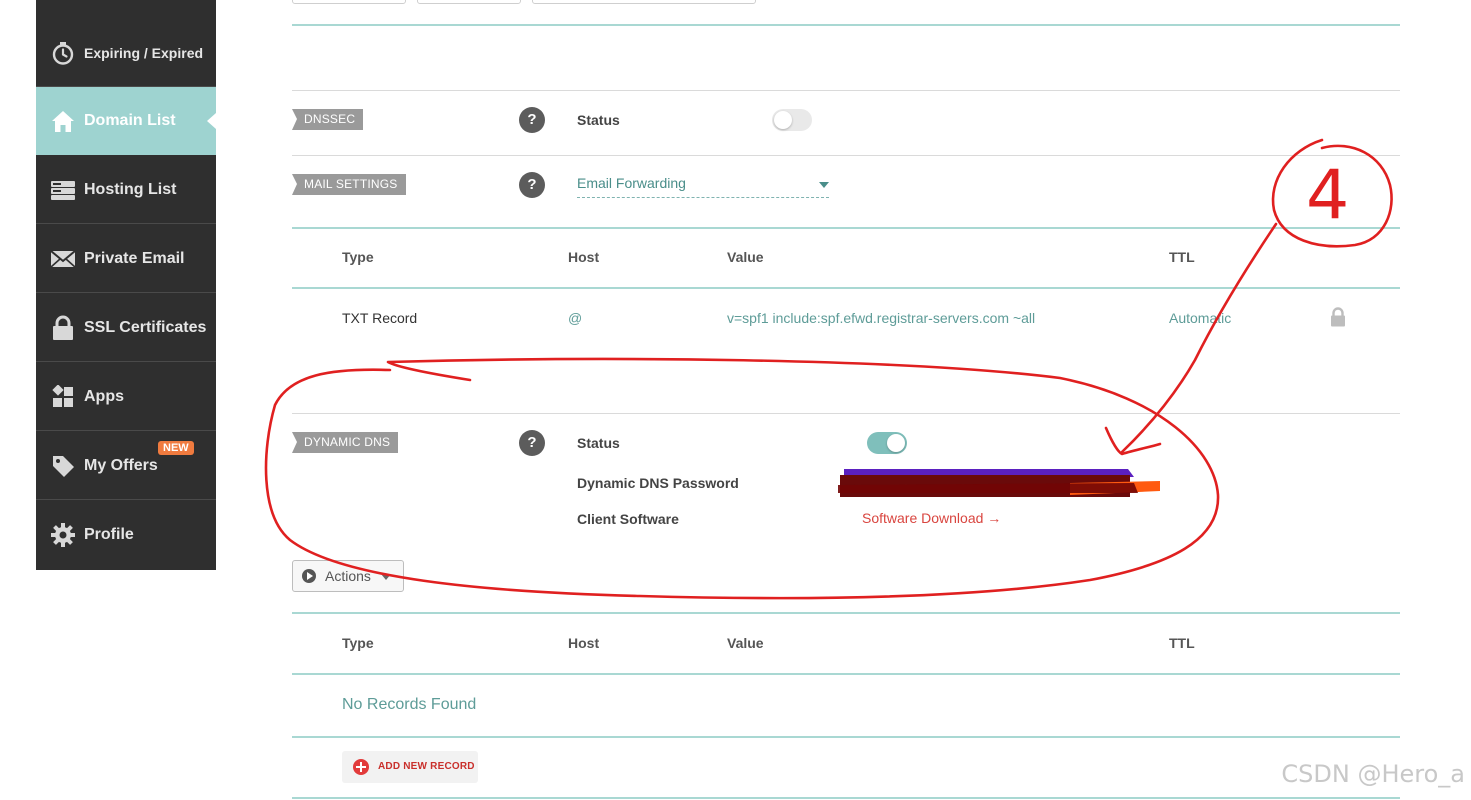 The width and height of the screenshot is (1471, 800). What do you see at coordinates (104, 396) in the screenshot?
I see `sidebar-item-label: Apps` at bounding box center [104, 396].